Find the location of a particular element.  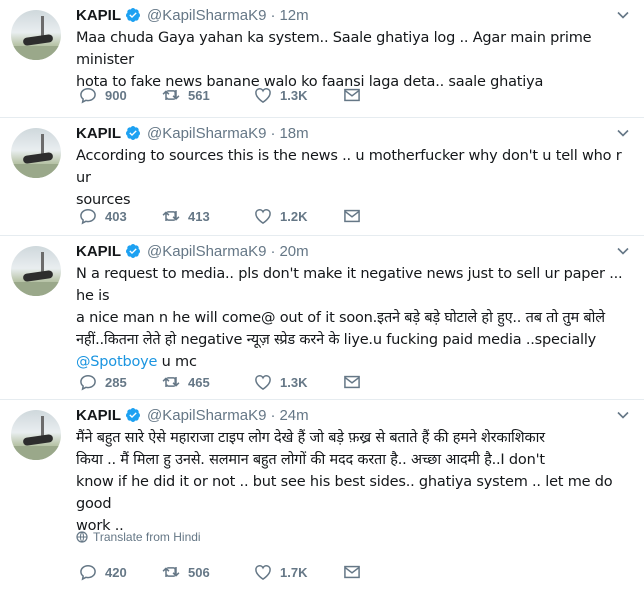

like-button: 1.7K is located at coordinates (297, 572).